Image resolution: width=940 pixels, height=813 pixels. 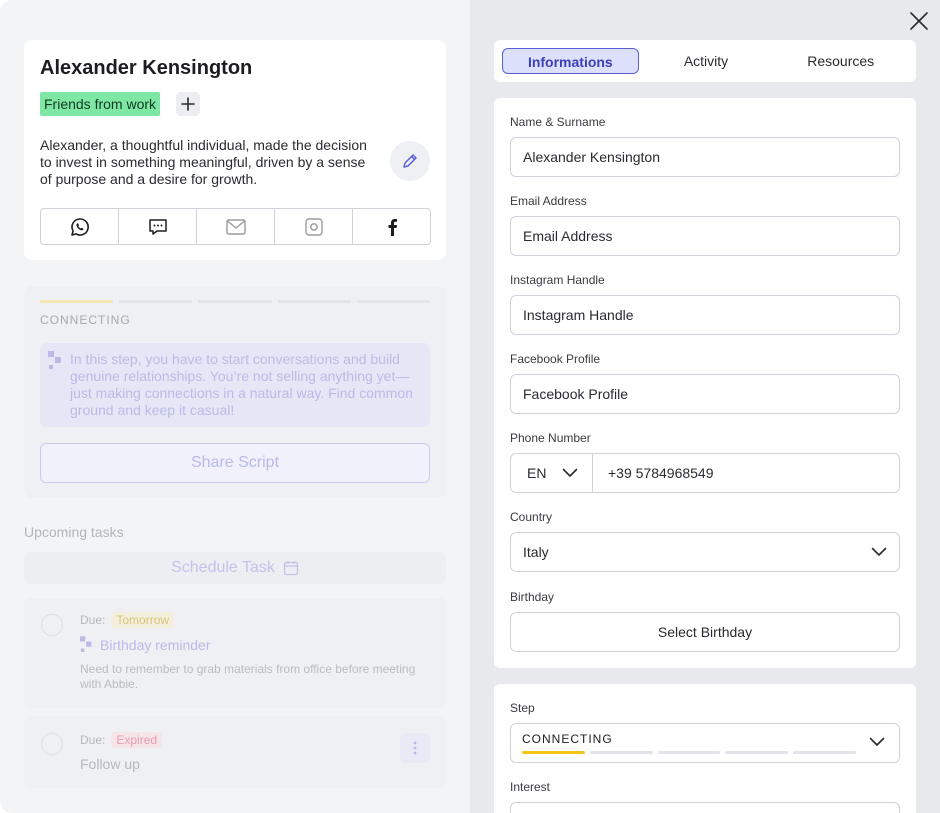 I want to click on task-due: Due: Tomorrow, so click(x=127, y=620).